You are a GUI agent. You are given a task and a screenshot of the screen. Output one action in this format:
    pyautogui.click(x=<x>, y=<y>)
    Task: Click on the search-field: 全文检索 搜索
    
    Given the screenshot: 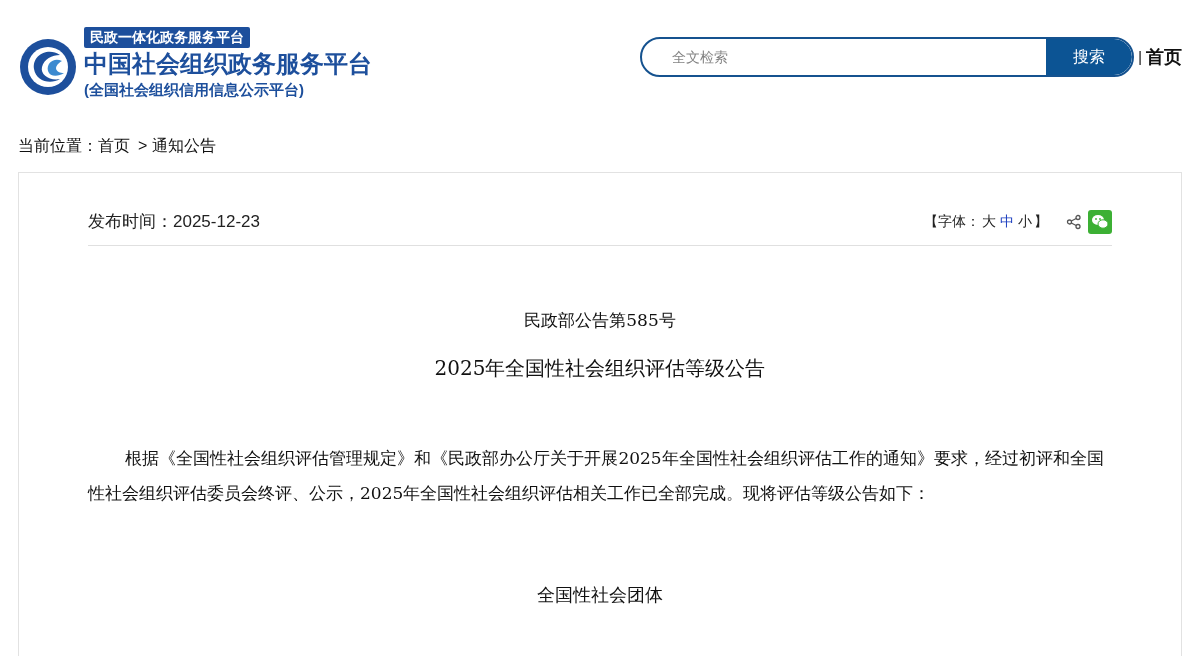 What is the action you would take?
    pyautogui.click(x=887, y=57)
    